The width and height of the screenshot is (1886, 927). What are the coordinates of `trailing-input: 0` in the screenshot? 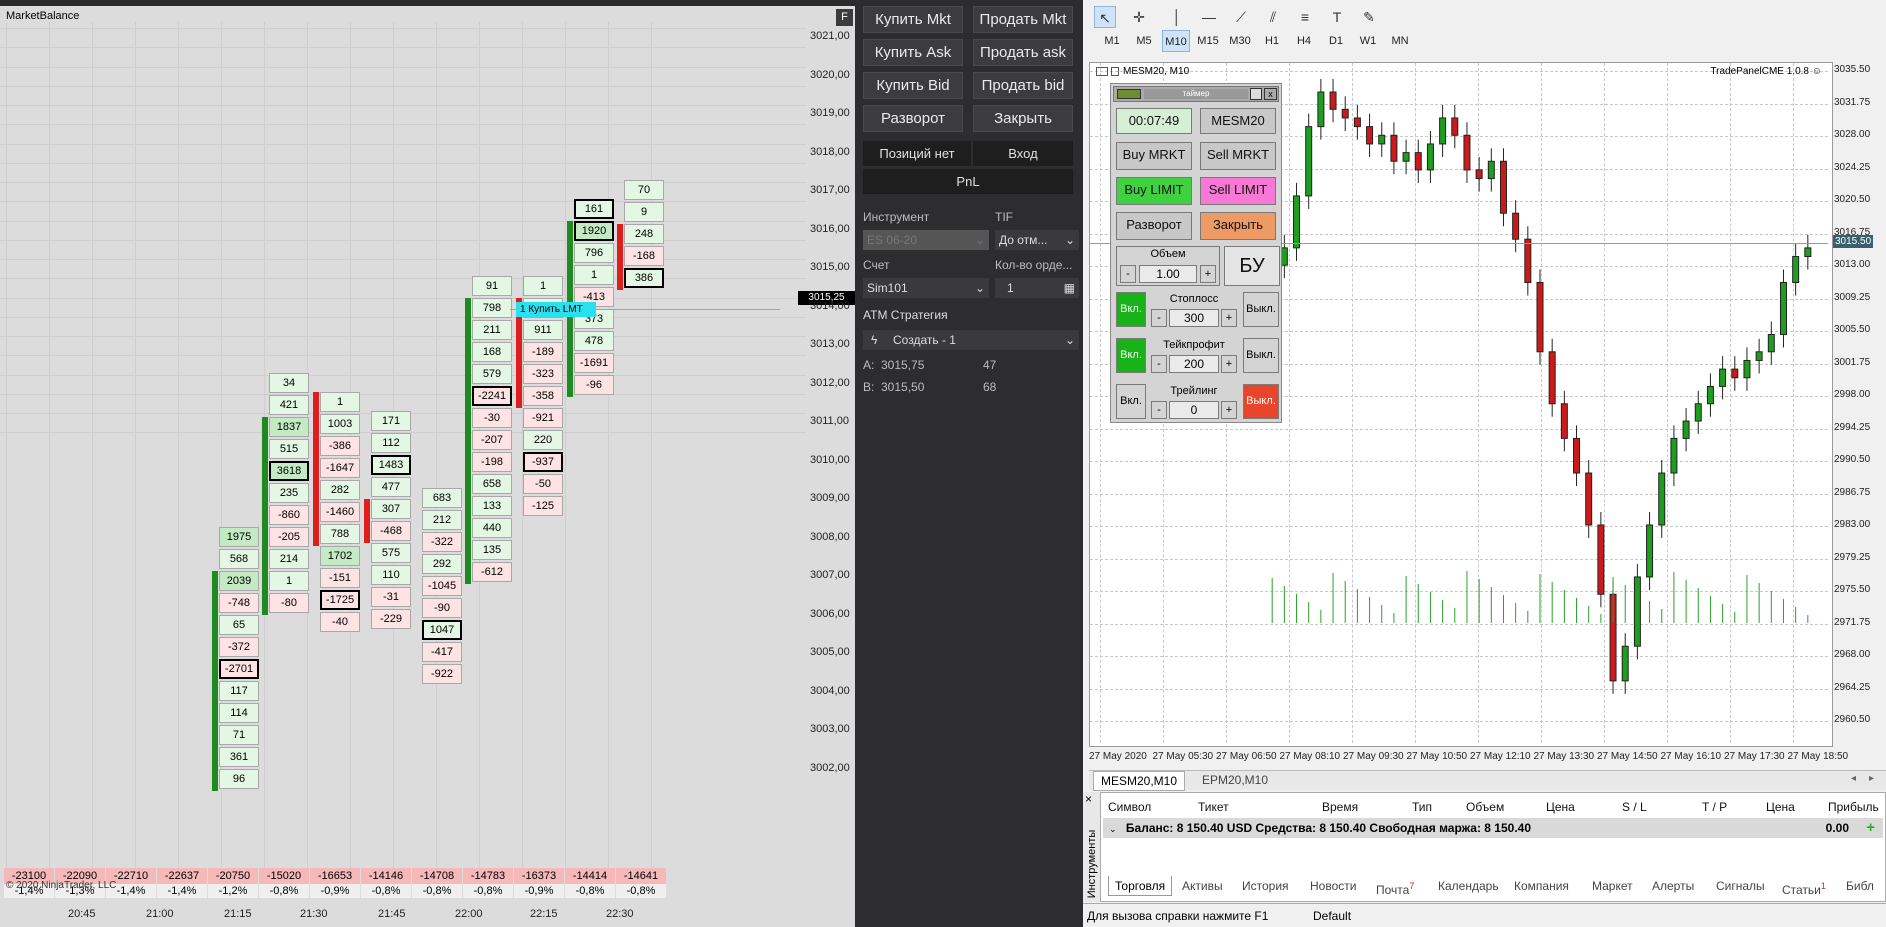 It's located at (1194, 410).